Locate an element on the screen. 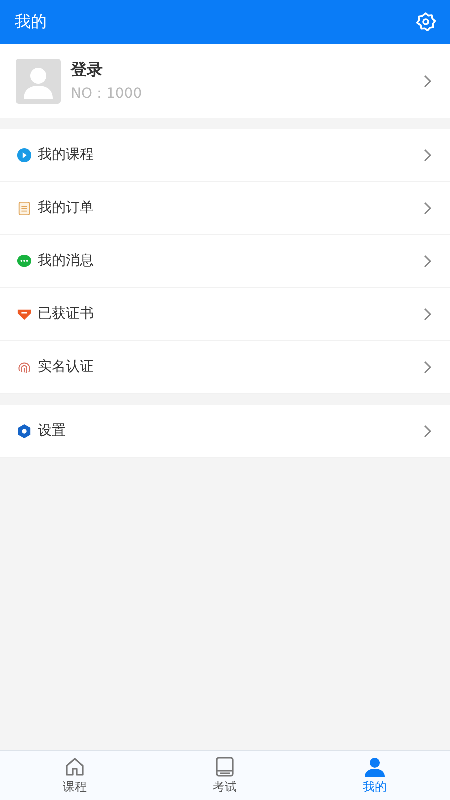 The height and width of the screenshot is (800, 450). chat-icon is located at coordinates (24, 261).